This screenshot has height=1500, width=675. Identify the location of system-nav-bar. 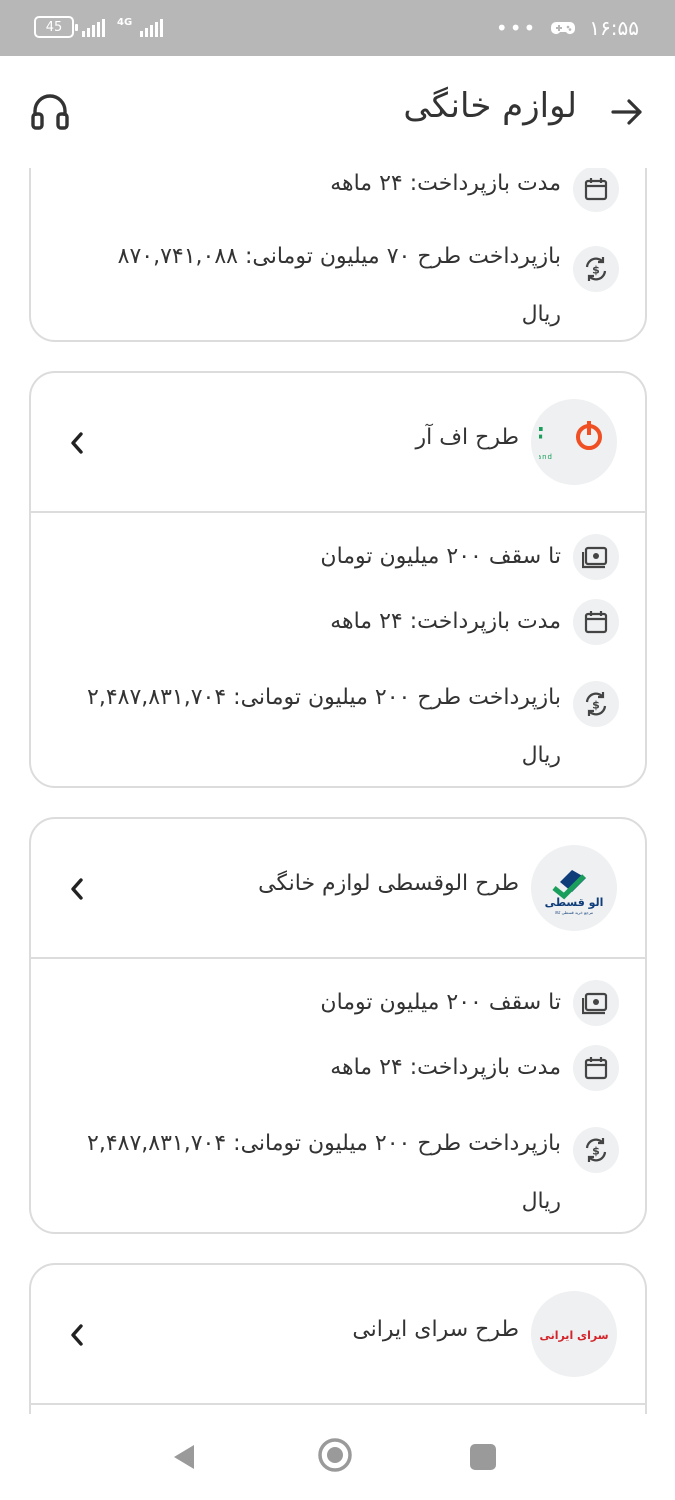
(337, 1457).